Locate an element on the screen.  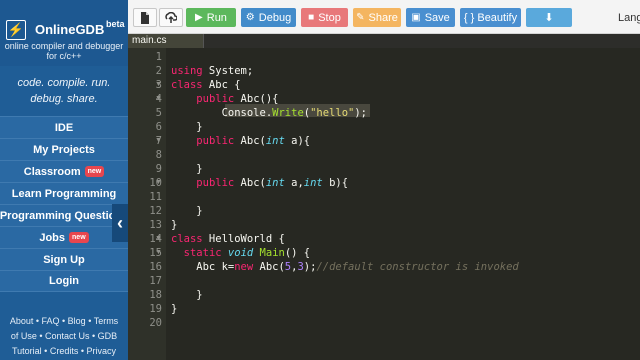
footer-link-terms: Terms is located at coordinates (106, 321).